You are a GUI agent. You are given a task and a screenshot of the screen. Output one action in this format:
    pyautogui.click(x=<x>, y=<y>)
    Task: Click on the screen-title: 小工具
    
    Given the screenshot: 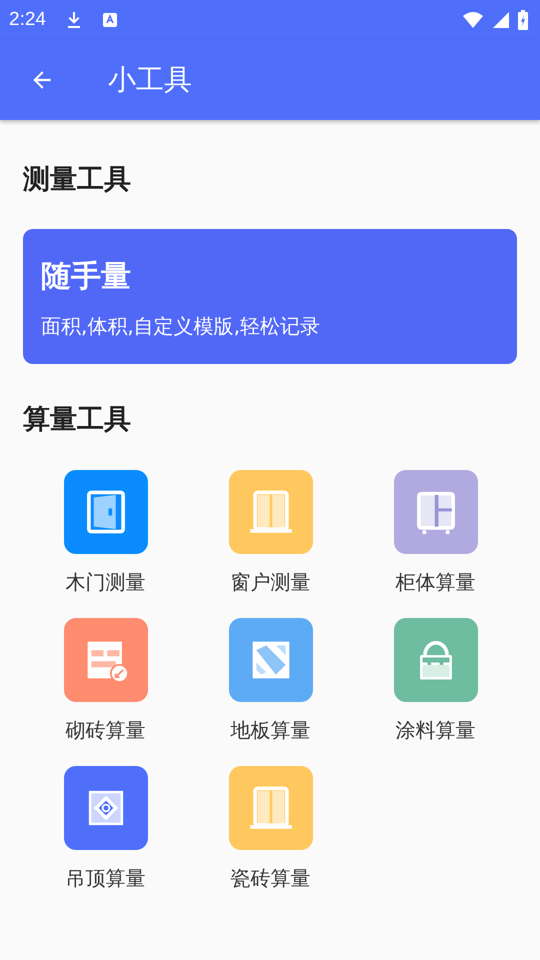 What is the action you would take?
    pyautogui.click(x=150, y=80)
    